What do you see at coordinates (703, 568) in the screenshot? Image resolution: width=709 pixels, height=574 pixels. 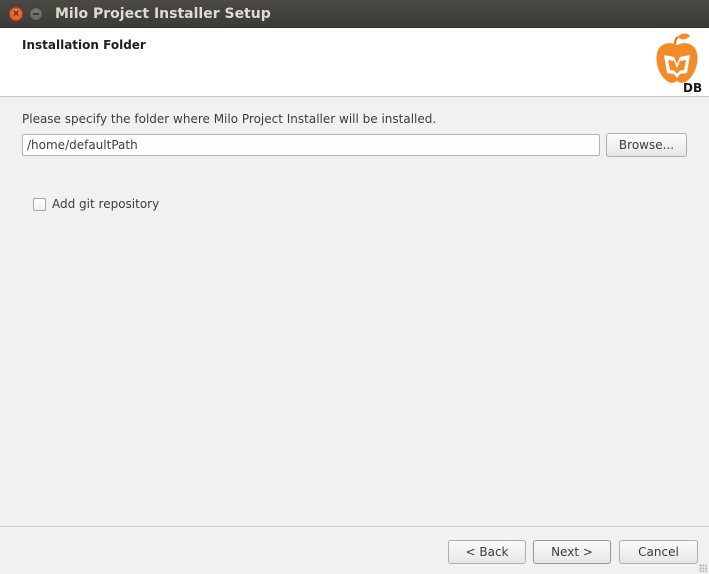 I see `resize-grip-icon` at bounding box center [703, 568].